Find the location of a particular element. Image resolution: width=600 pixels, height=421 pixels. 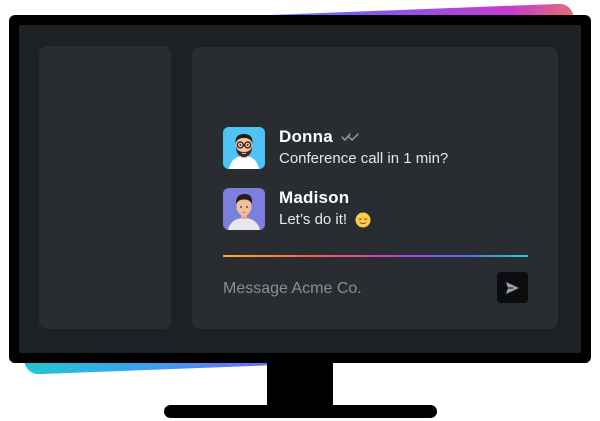

relieved-face-emoji-icon is located at coordinates (363, 219).